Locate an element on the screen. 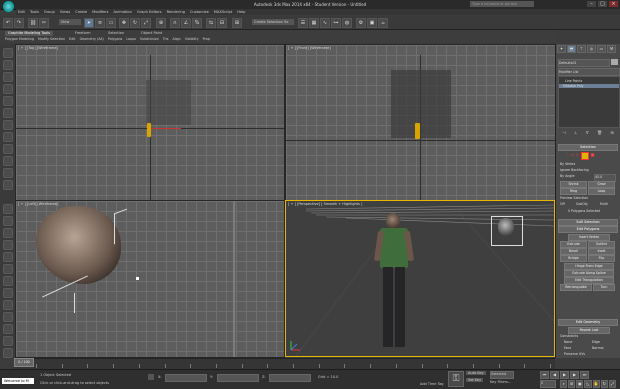 This screenshot has height=389, width=620. play-icon: ▶ is located at coordinates (564, 375).